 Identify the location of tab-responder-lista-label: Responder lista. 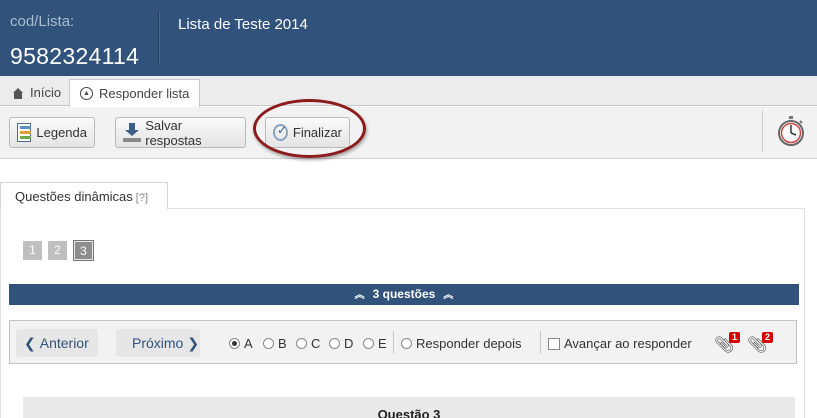
(144, 93).